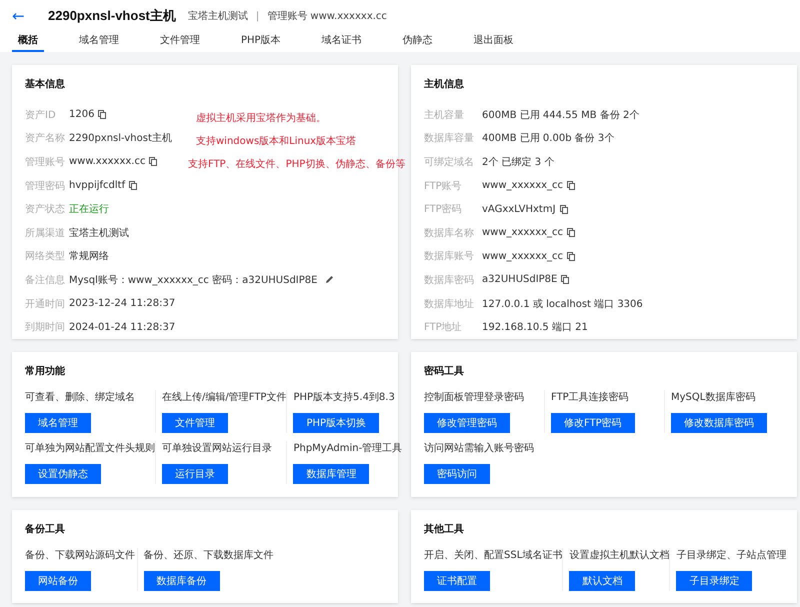  Describe the element at coordinates (467, 423) in the screenshot. I see `tool-button: 修改管理密码` at that location.